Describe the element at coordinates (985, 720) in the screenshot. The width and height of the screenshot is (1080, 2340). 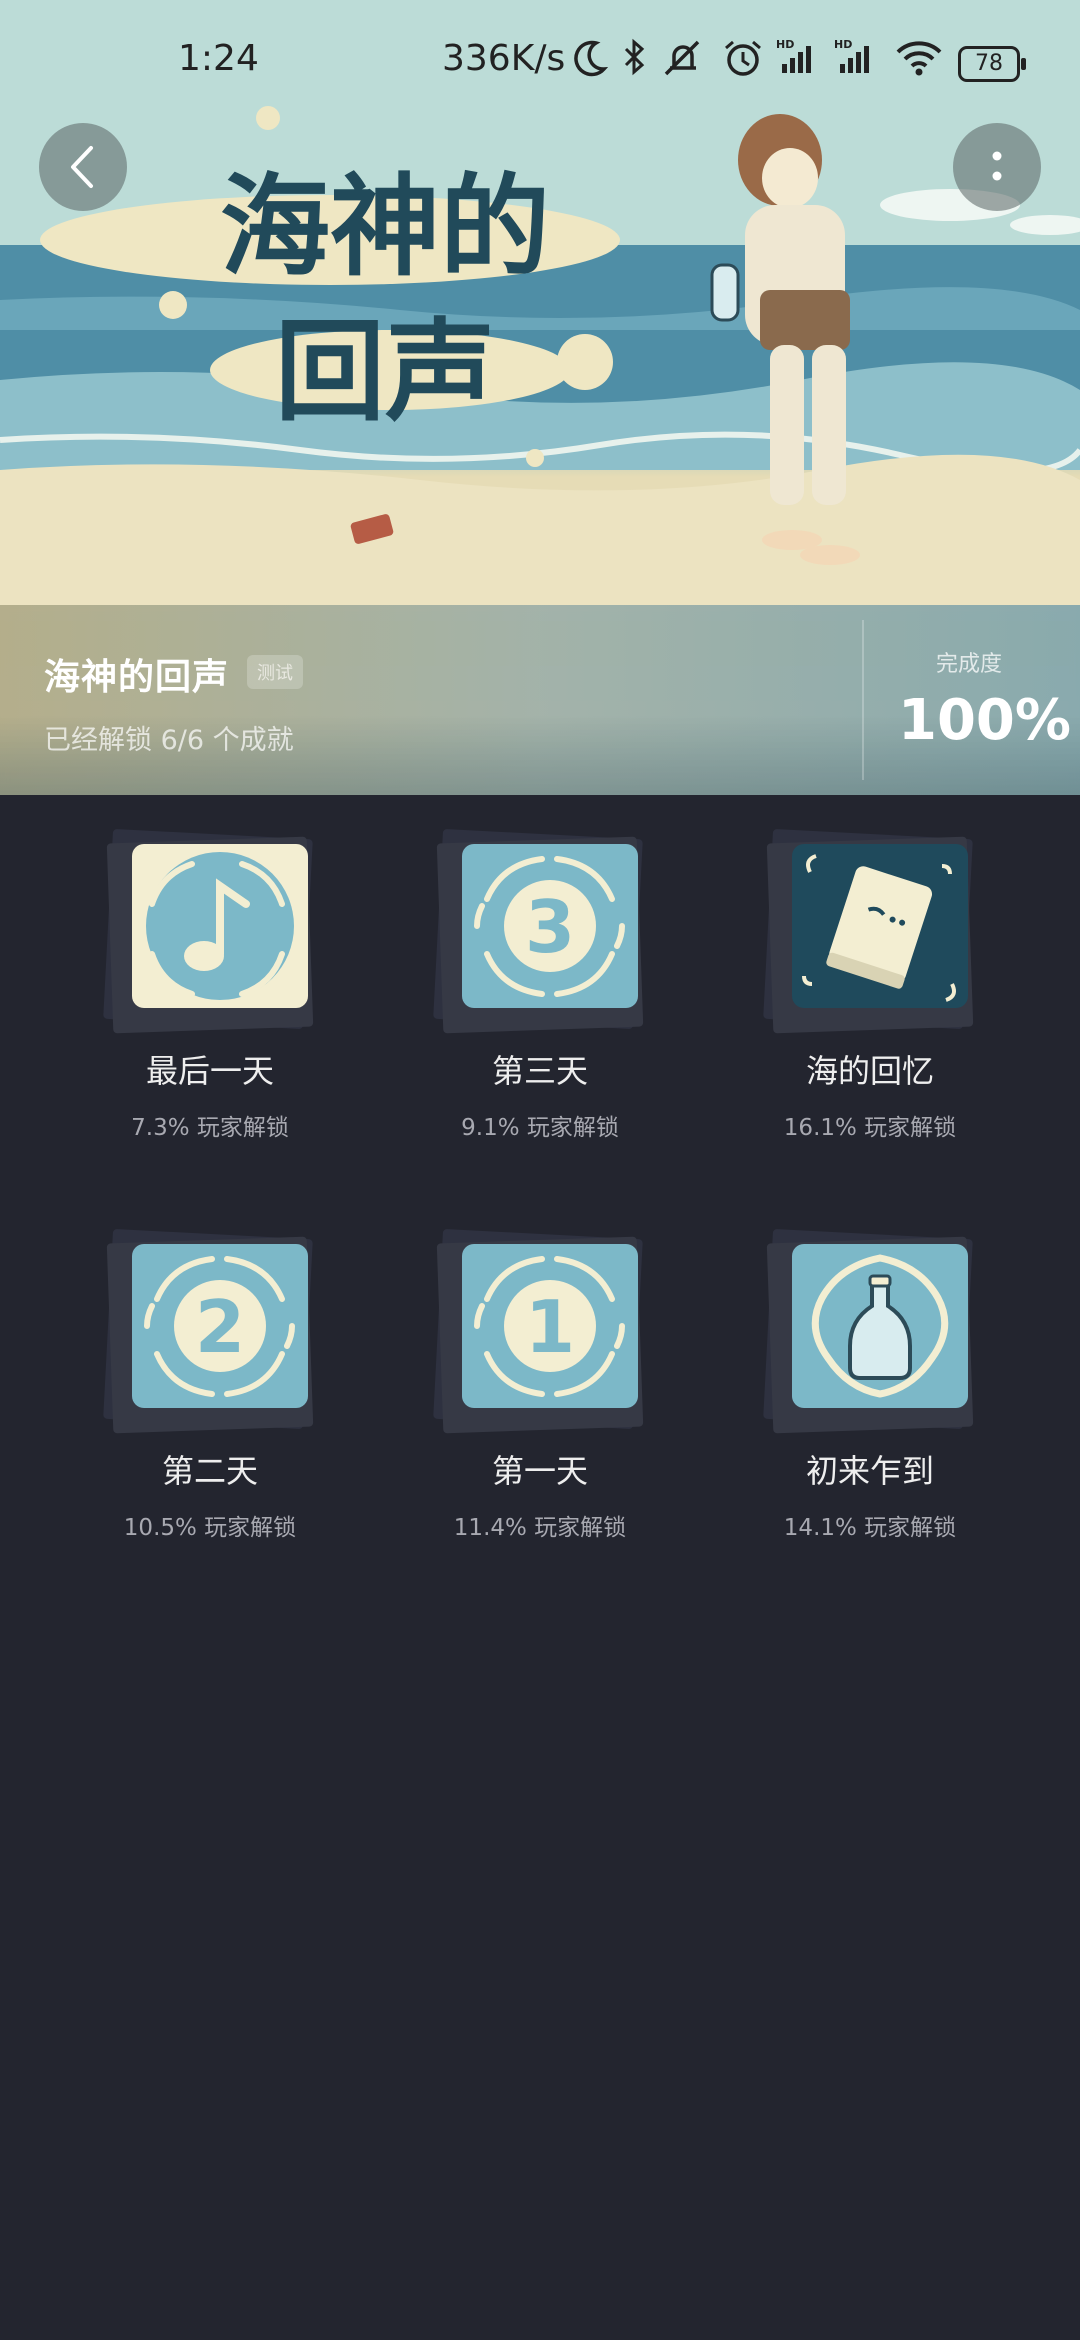
I see `completion-value: 100%` at that location.